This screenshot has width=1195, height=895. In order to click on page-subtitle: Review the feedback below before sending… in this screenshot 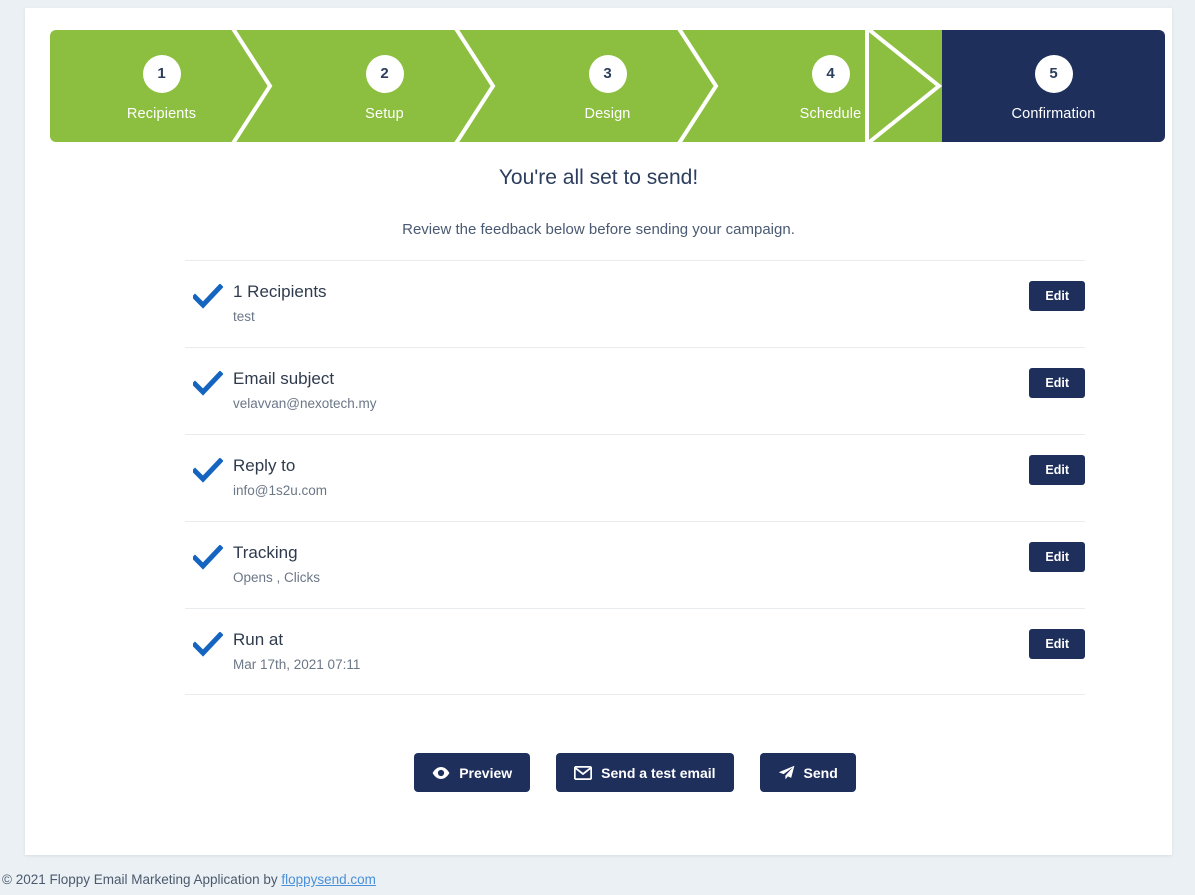, I will do `click(598, 229)`.